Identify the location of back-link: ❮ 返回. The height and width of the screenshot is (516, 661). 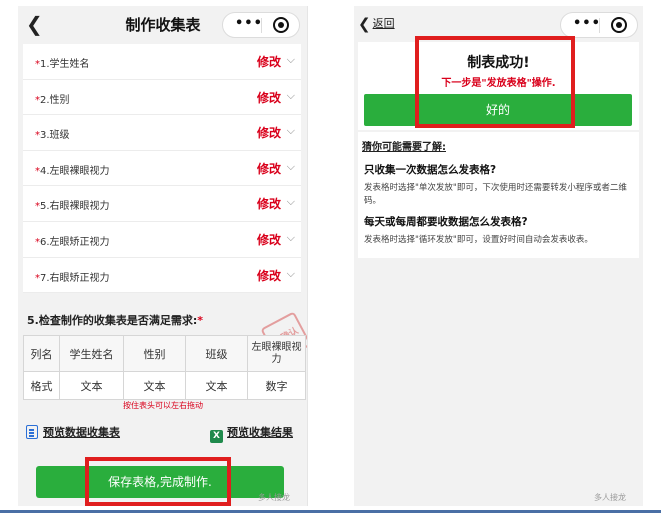
(376, 24).